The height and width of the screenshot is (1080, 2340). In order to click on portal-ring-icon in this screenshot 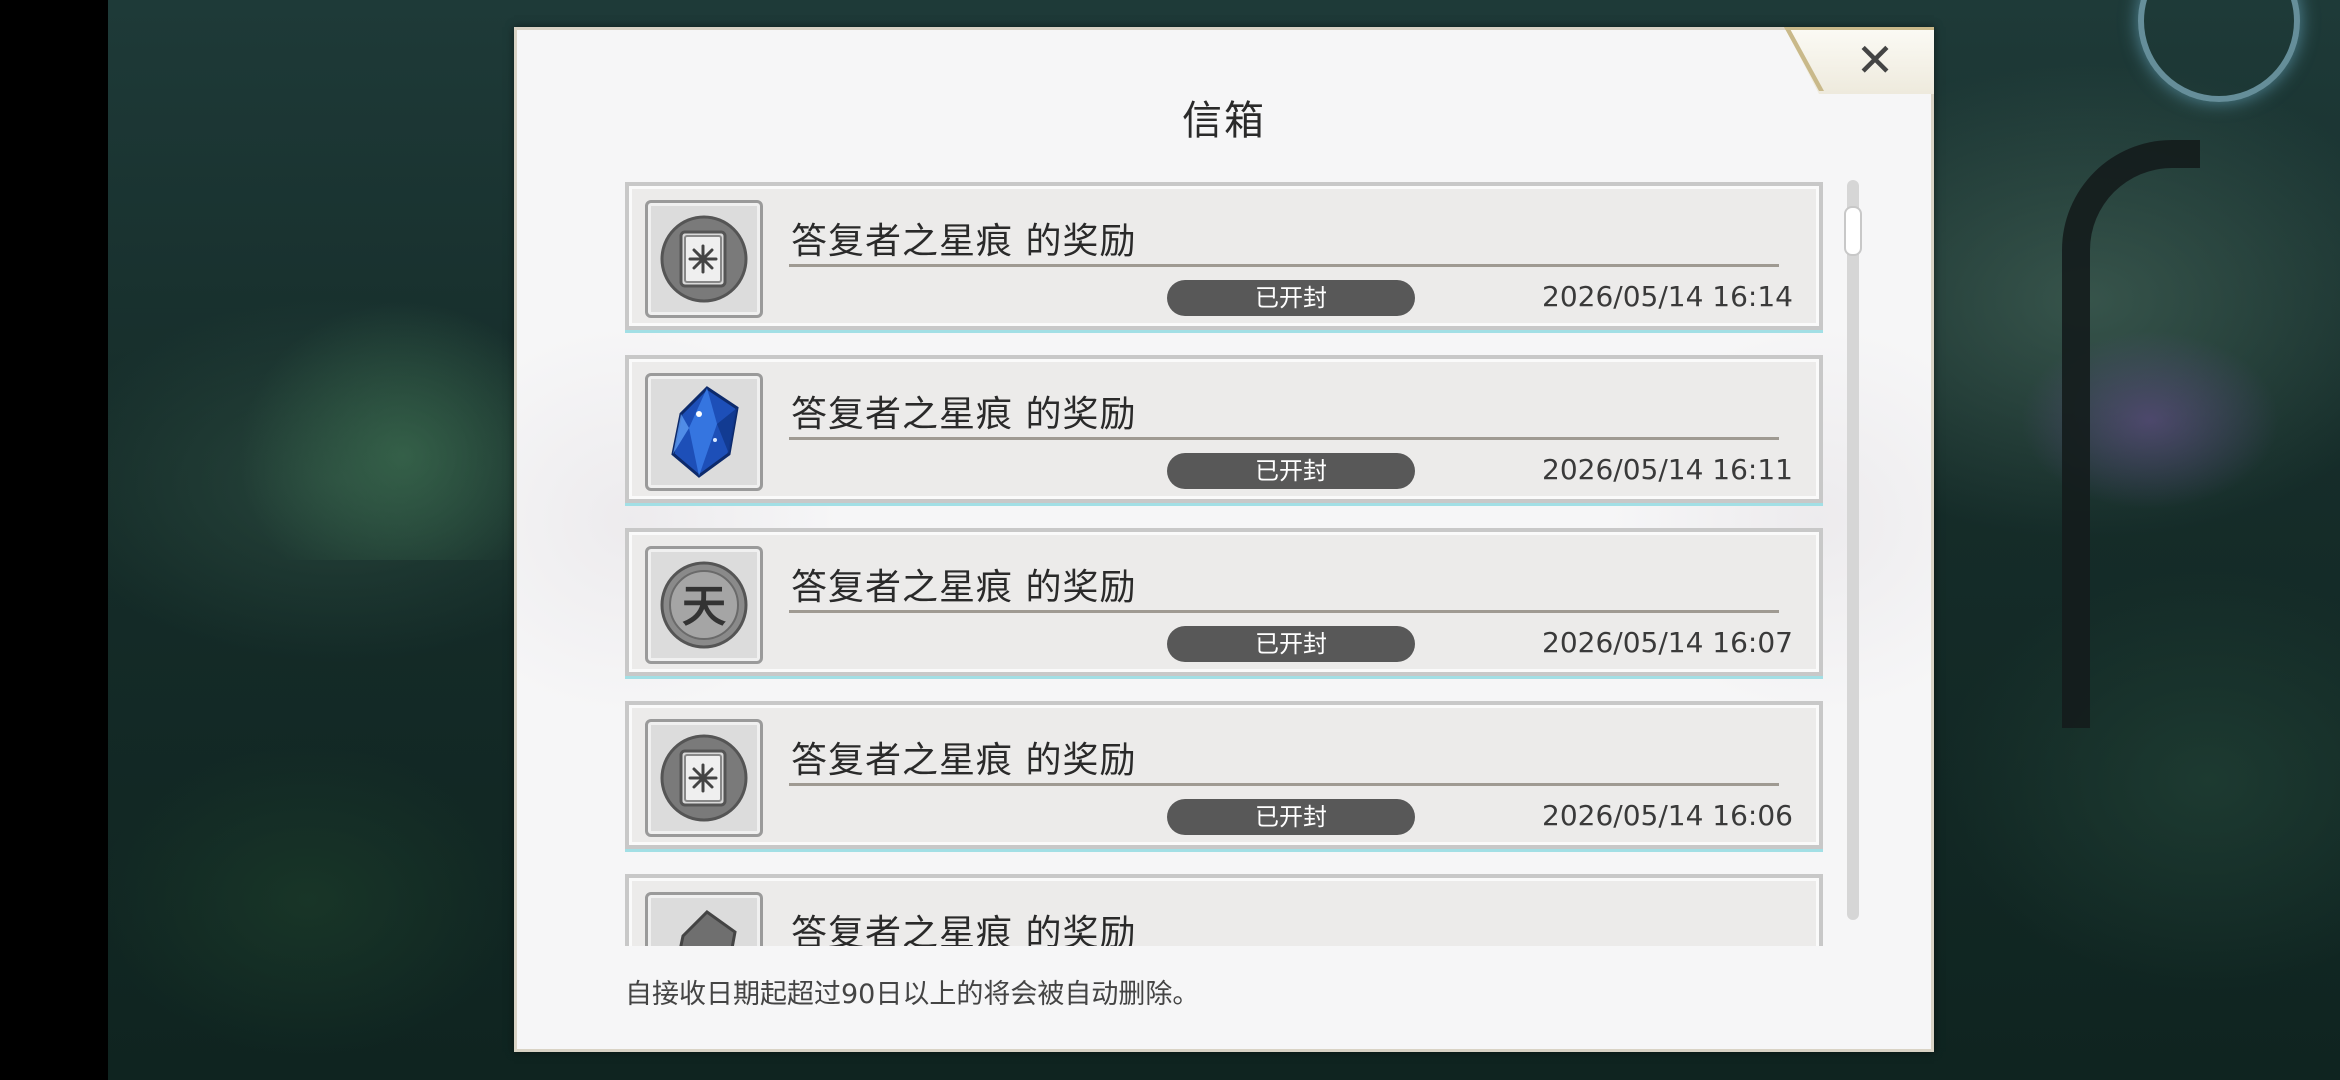, I will do `click(2219, 51)`.